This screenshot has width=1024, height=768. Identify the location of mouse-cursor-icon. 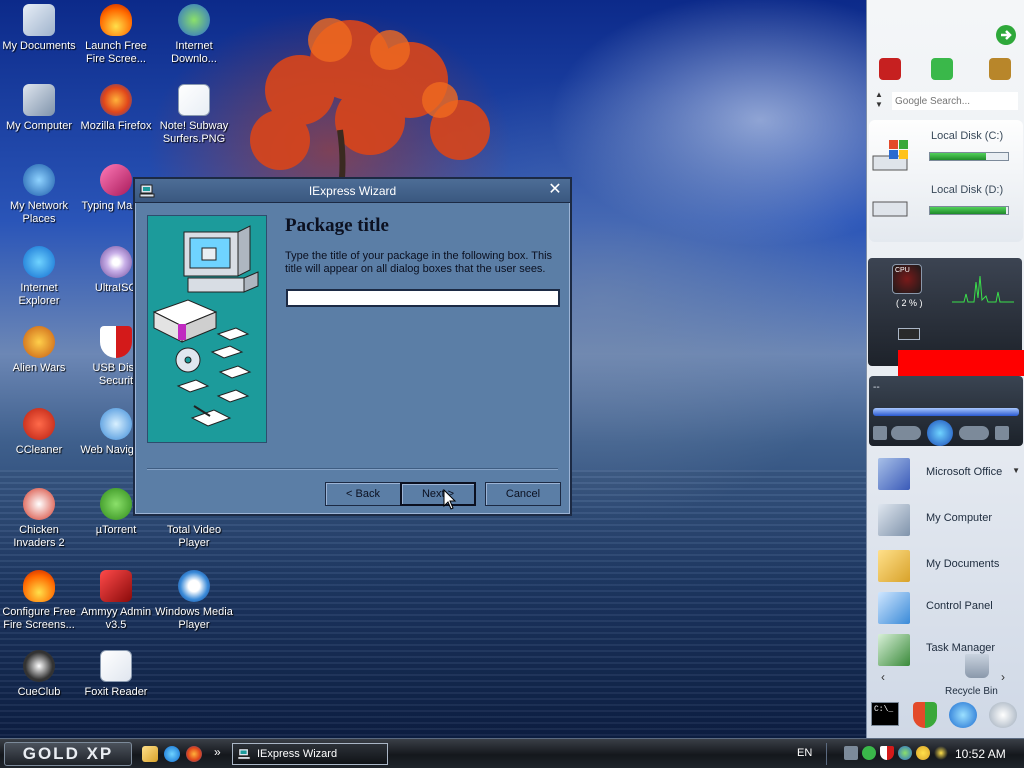
(450, 499).